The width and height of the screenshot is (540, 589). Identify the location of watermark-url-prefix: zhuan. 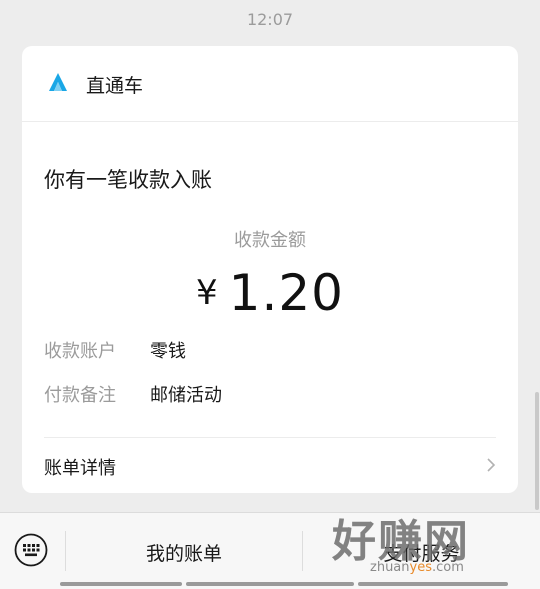
(390, 567).